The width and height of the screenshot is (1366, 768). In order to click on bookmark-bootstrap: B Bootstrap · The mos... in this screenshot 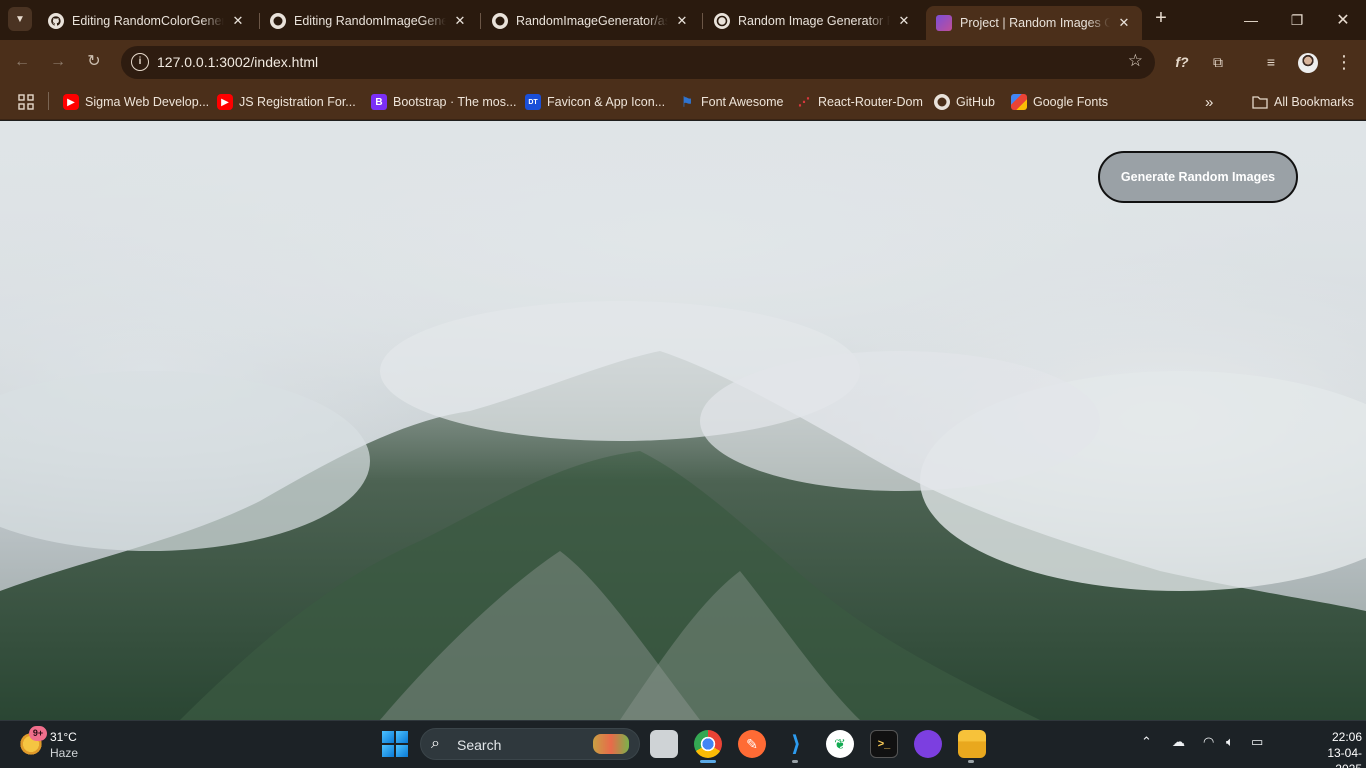, I will do `click(443, 102)`.